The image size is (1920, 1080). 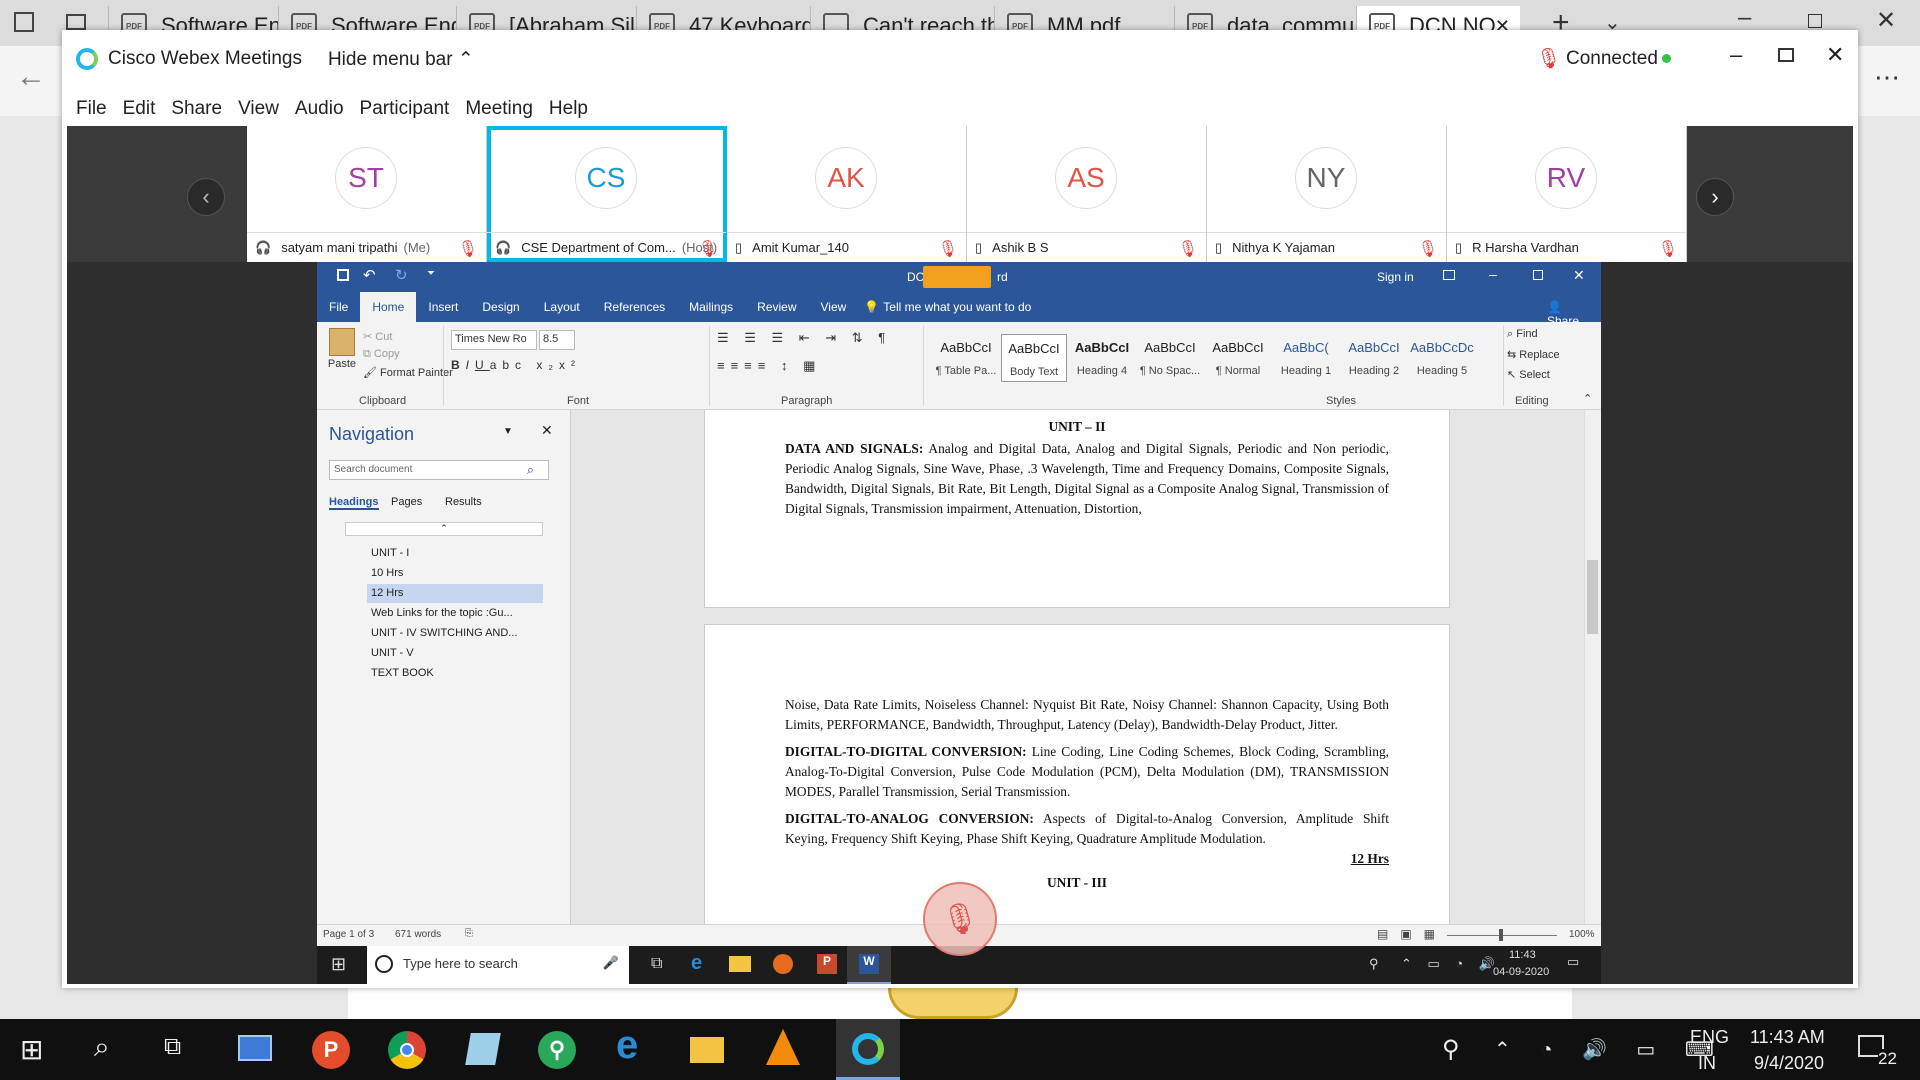 What do you see at coordinates (331, 1050) in the screenshot?
I see `photoscape-icon: P` at bounding box center [331, 1050].